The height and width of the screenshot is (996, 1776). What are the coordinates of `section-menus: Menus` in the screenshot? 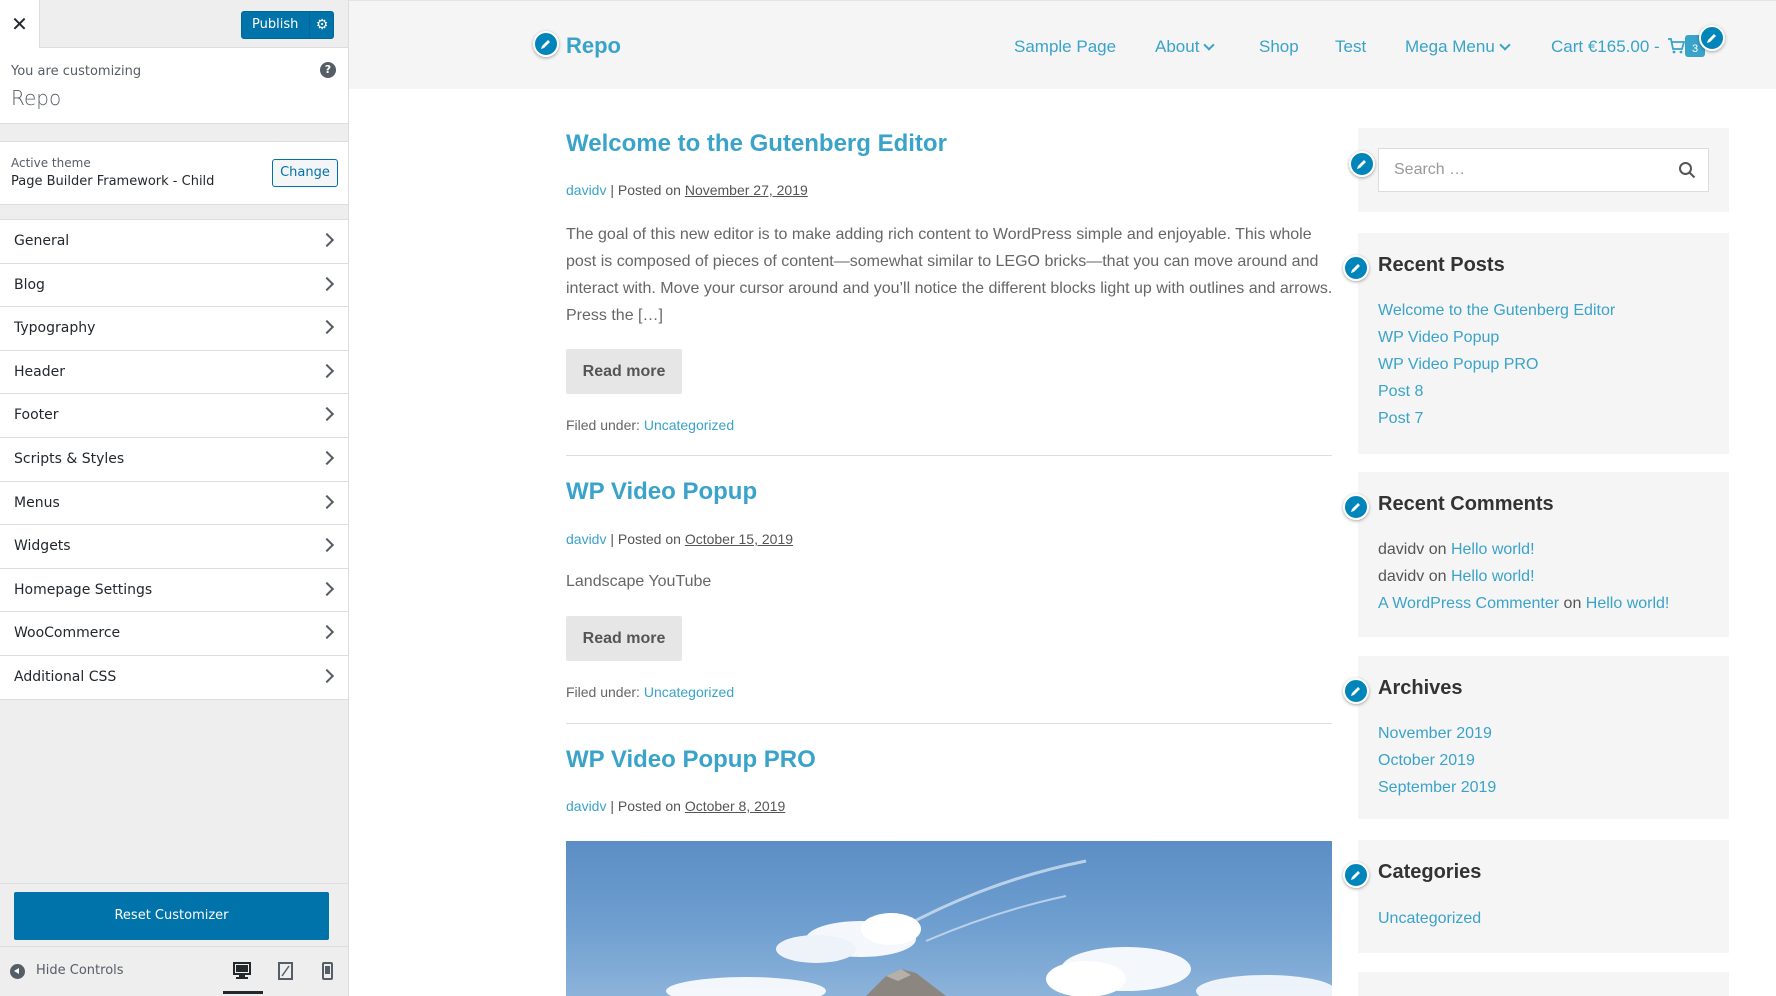 It's located at (174, 504).